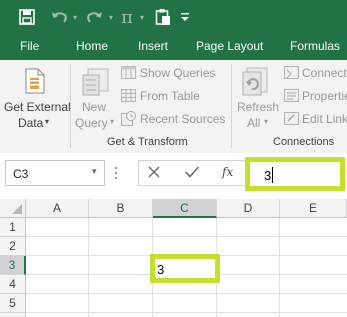 Image resolution: width=347 pixels, height=317 pixels. I want to click on recent-sources-label: Recent Sources, so click(183, 119).